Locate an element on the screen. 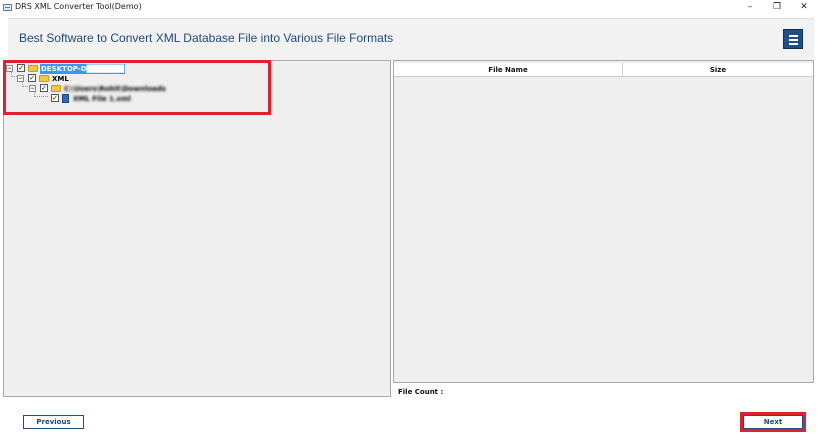  tree-highlight-box is located at coordinates (137, 87).